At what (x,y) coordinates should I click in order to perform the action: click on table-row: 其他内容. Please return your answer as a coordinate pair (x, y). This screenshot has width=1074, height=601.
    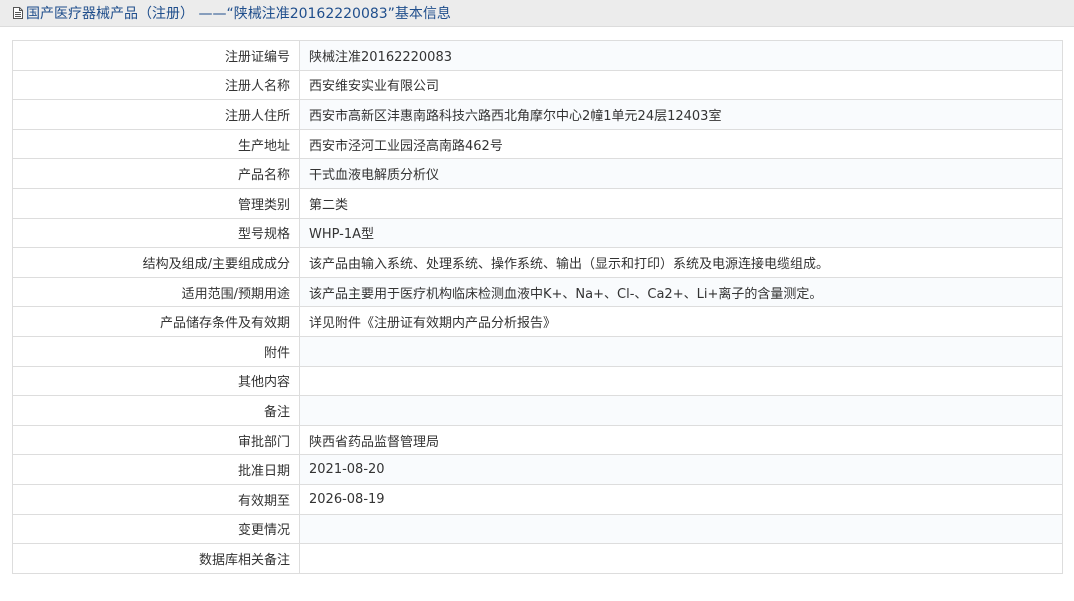
    Looking at the image, I should click on (537, 381).